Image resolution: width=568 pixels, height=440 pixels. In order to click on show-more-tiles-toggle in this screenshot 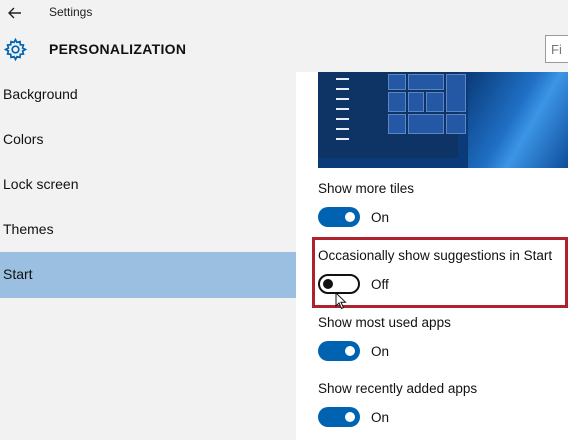, I will do `click(339, 217)`.